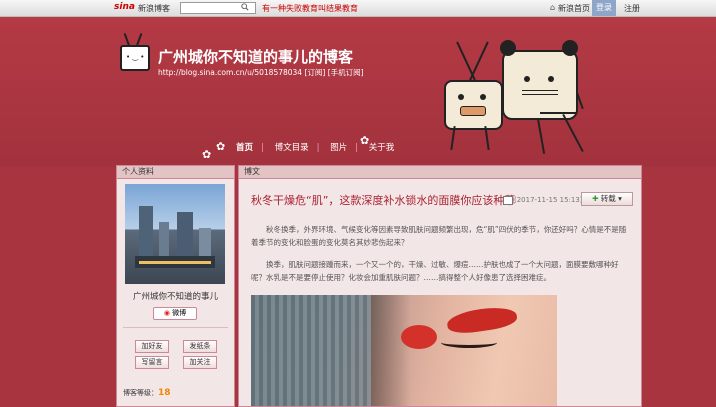 Image resolution: width=716 pixels, height=407 pixels. What do you see at coordinates (595, 198) in the screenshot?
I see `plus-icon: ✚` at bounding box center [595, 198].